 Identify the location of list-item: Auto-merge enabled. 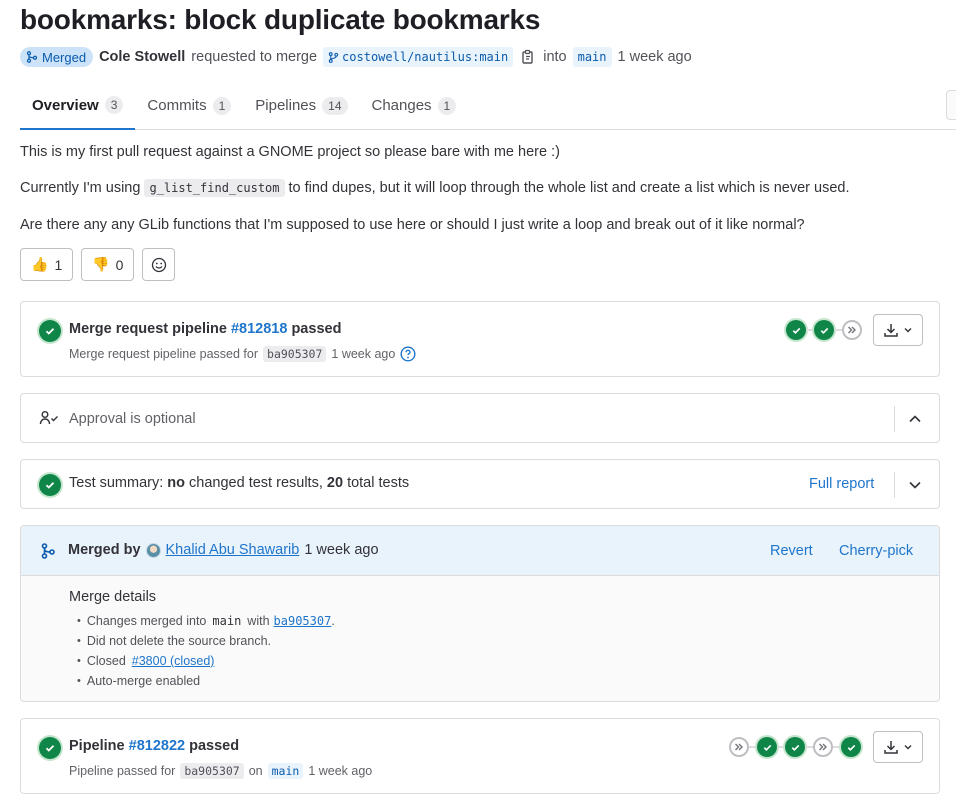
(202, 681).